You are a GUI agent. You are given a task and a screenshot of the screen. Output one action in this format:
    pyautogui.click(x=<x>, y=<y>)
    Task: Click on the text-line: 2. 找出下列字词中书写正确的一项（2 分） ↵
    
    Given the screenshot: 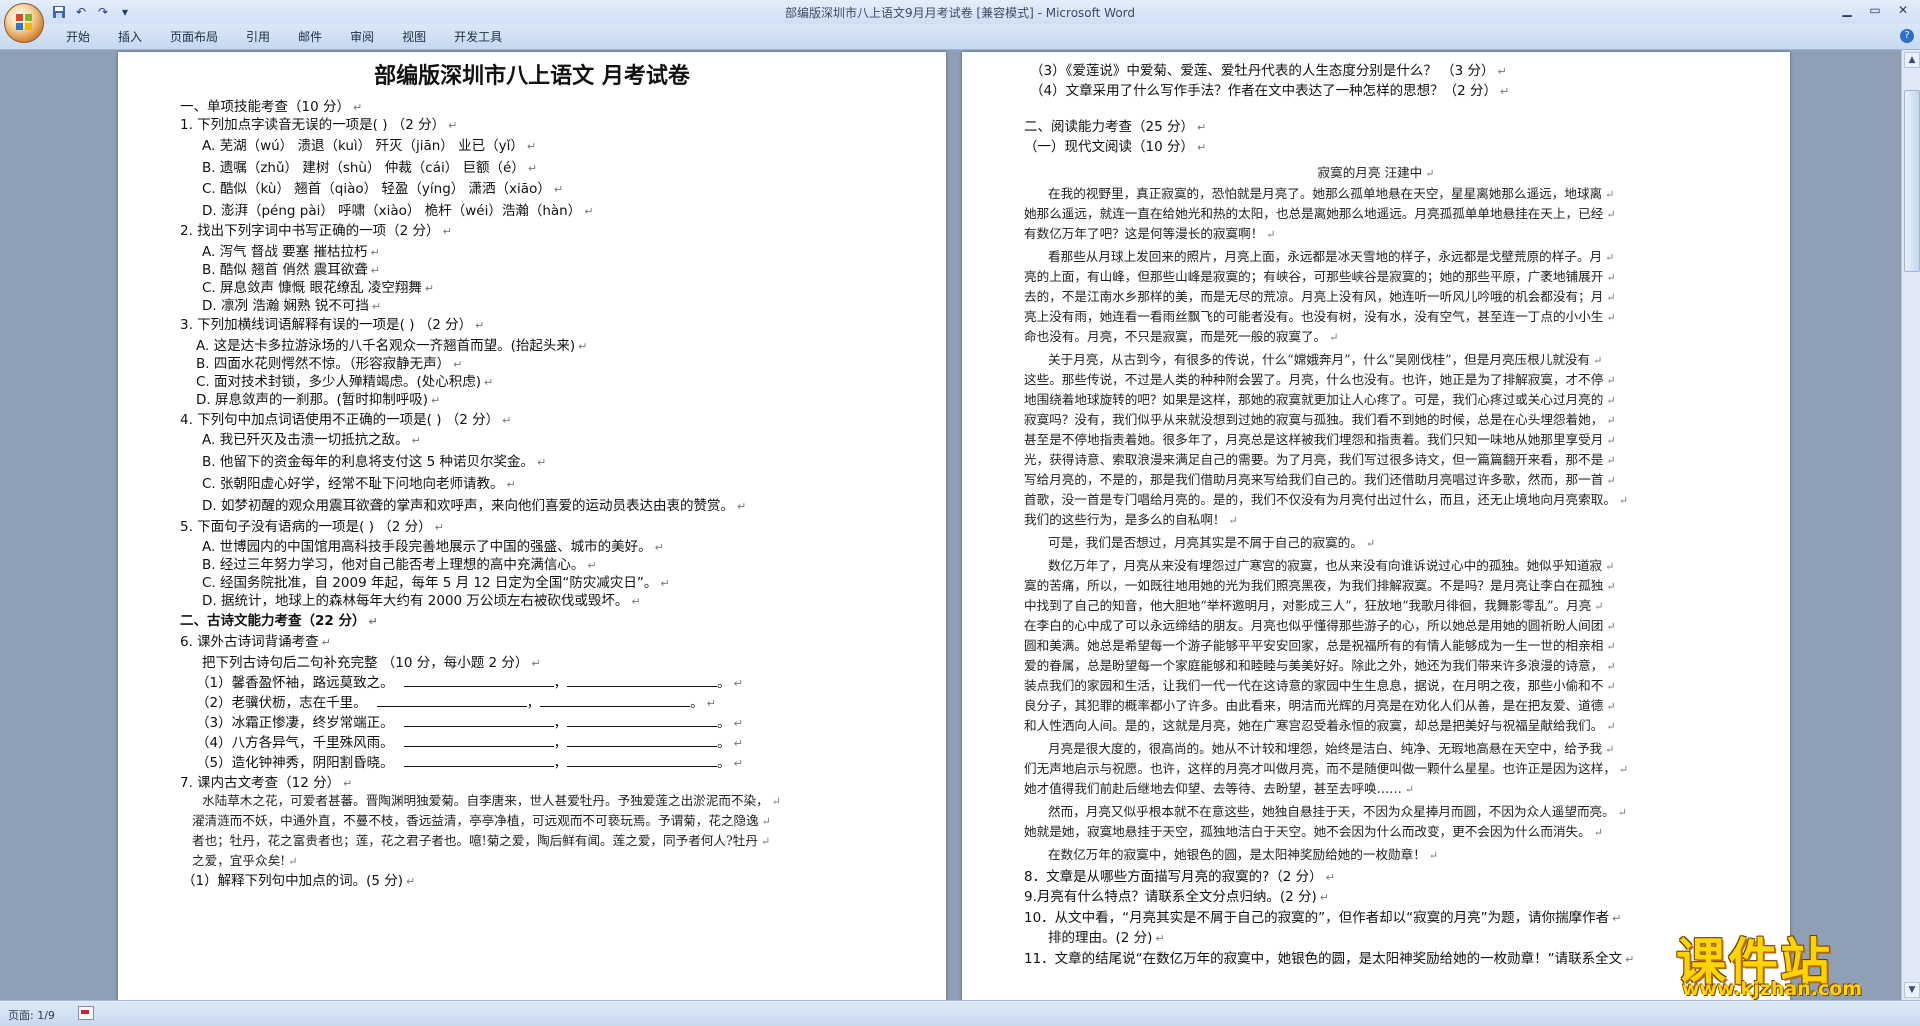 What is the action you would take?
    pyautogui.click(x=316, y=231)
    